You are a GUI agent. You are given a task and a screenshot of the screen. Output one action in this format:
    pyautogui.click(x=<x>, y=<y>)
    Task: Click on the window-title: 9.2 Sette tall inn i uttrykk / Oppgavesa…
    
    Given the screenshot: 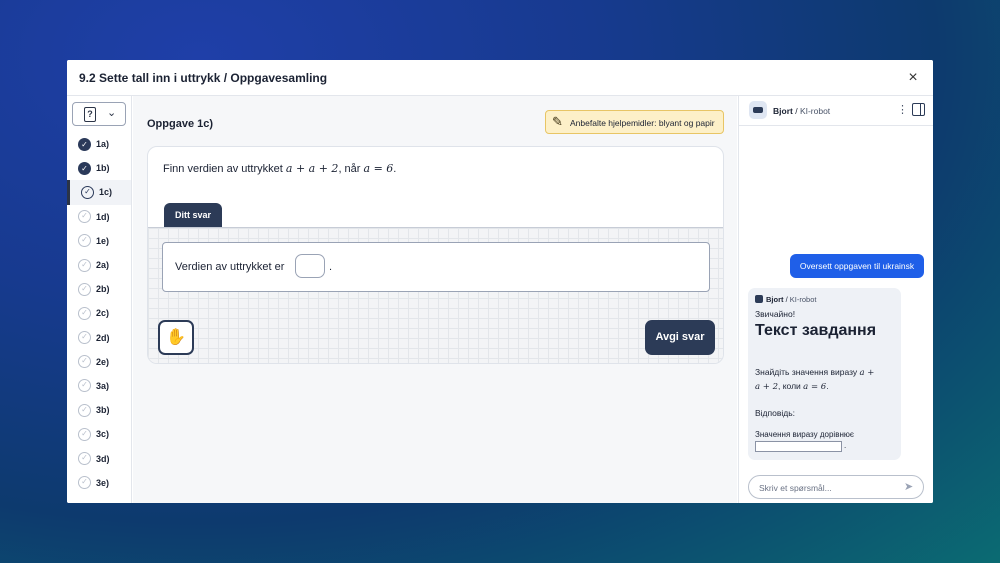 What is the action you would take?
    pyautogui.click(x=203, y=78)
    